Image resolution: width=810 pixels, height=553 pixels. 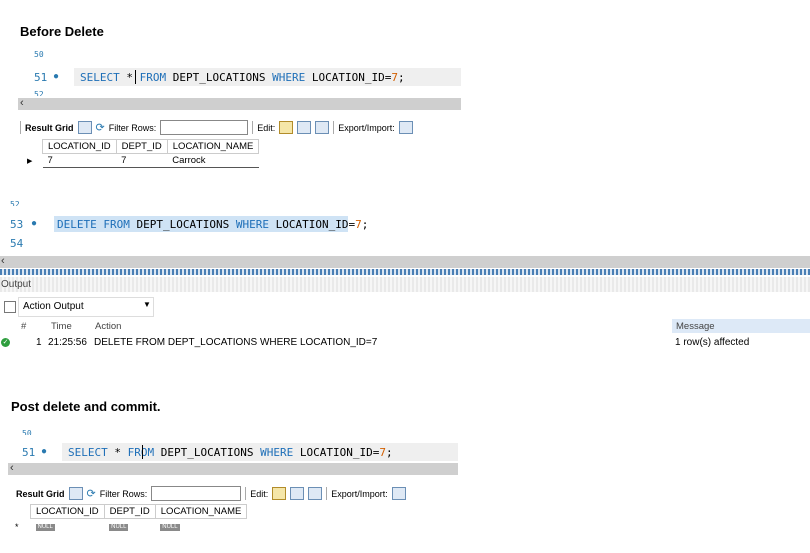 I want to click on copy-icon, so click(x=10, y=307).